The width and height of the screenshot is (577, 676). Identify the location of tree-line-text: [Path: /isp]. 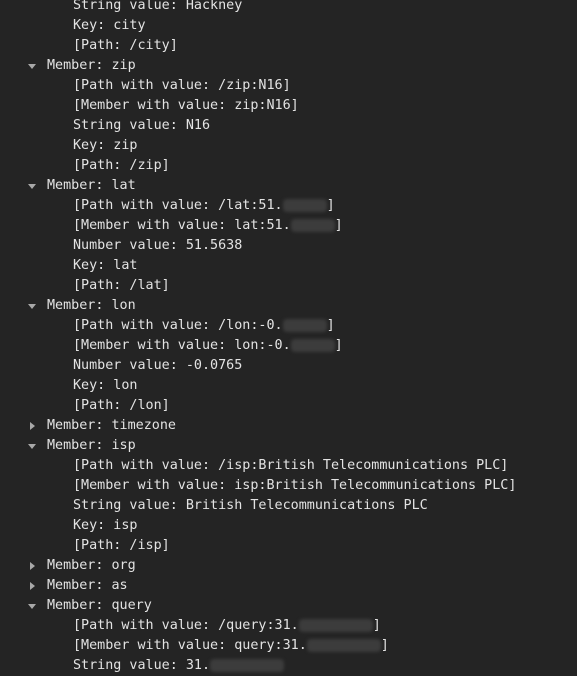
(121, 545).